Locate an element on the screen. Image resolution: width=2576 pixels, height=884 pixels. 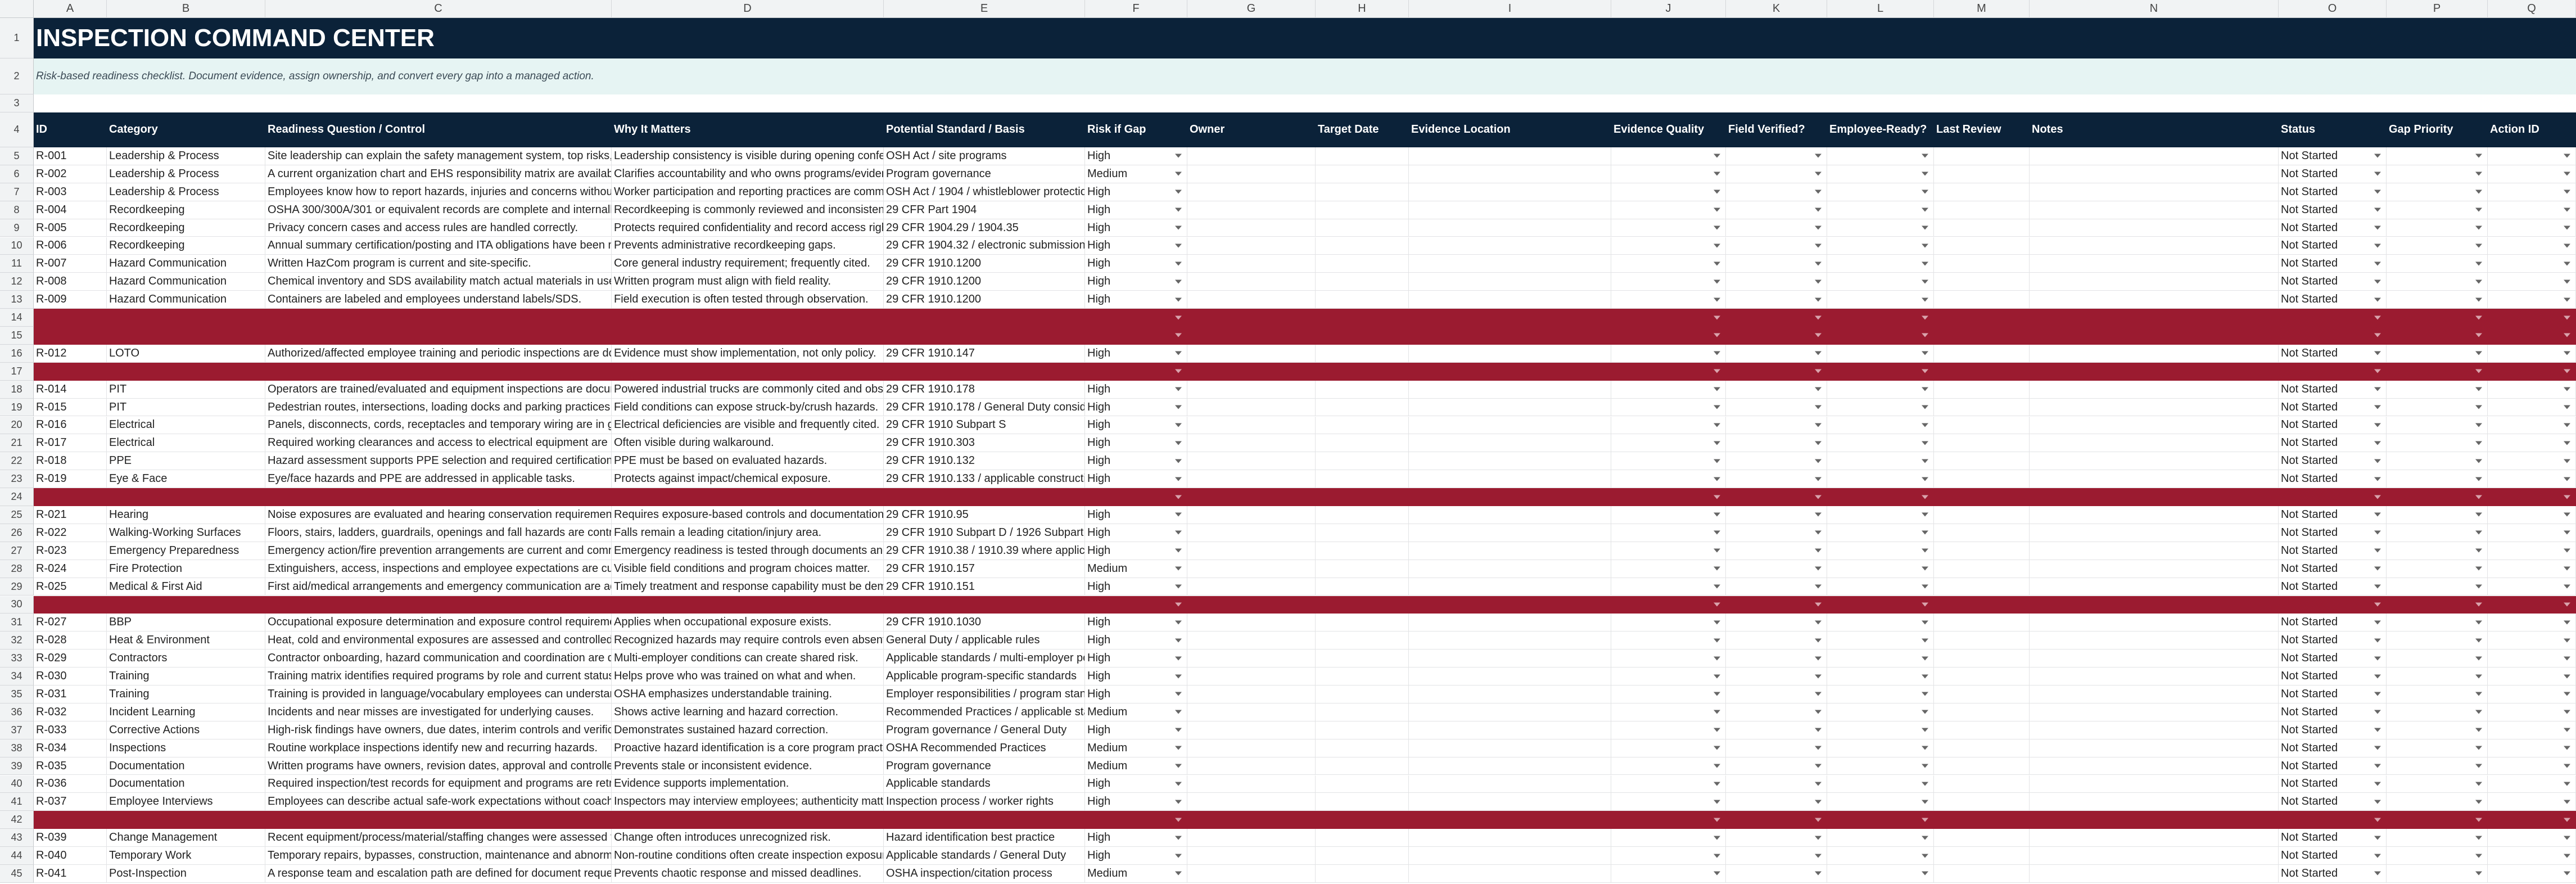
id-cell: R-007 is located at coordinates (70, 264).